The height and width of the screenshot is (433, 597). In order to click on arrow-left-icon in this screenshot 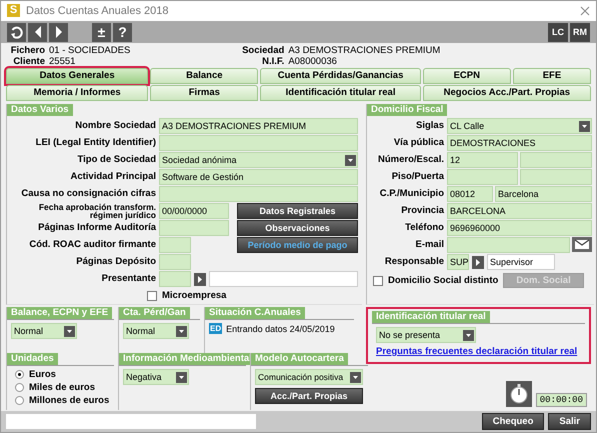, I will do `click(37, 32)`.